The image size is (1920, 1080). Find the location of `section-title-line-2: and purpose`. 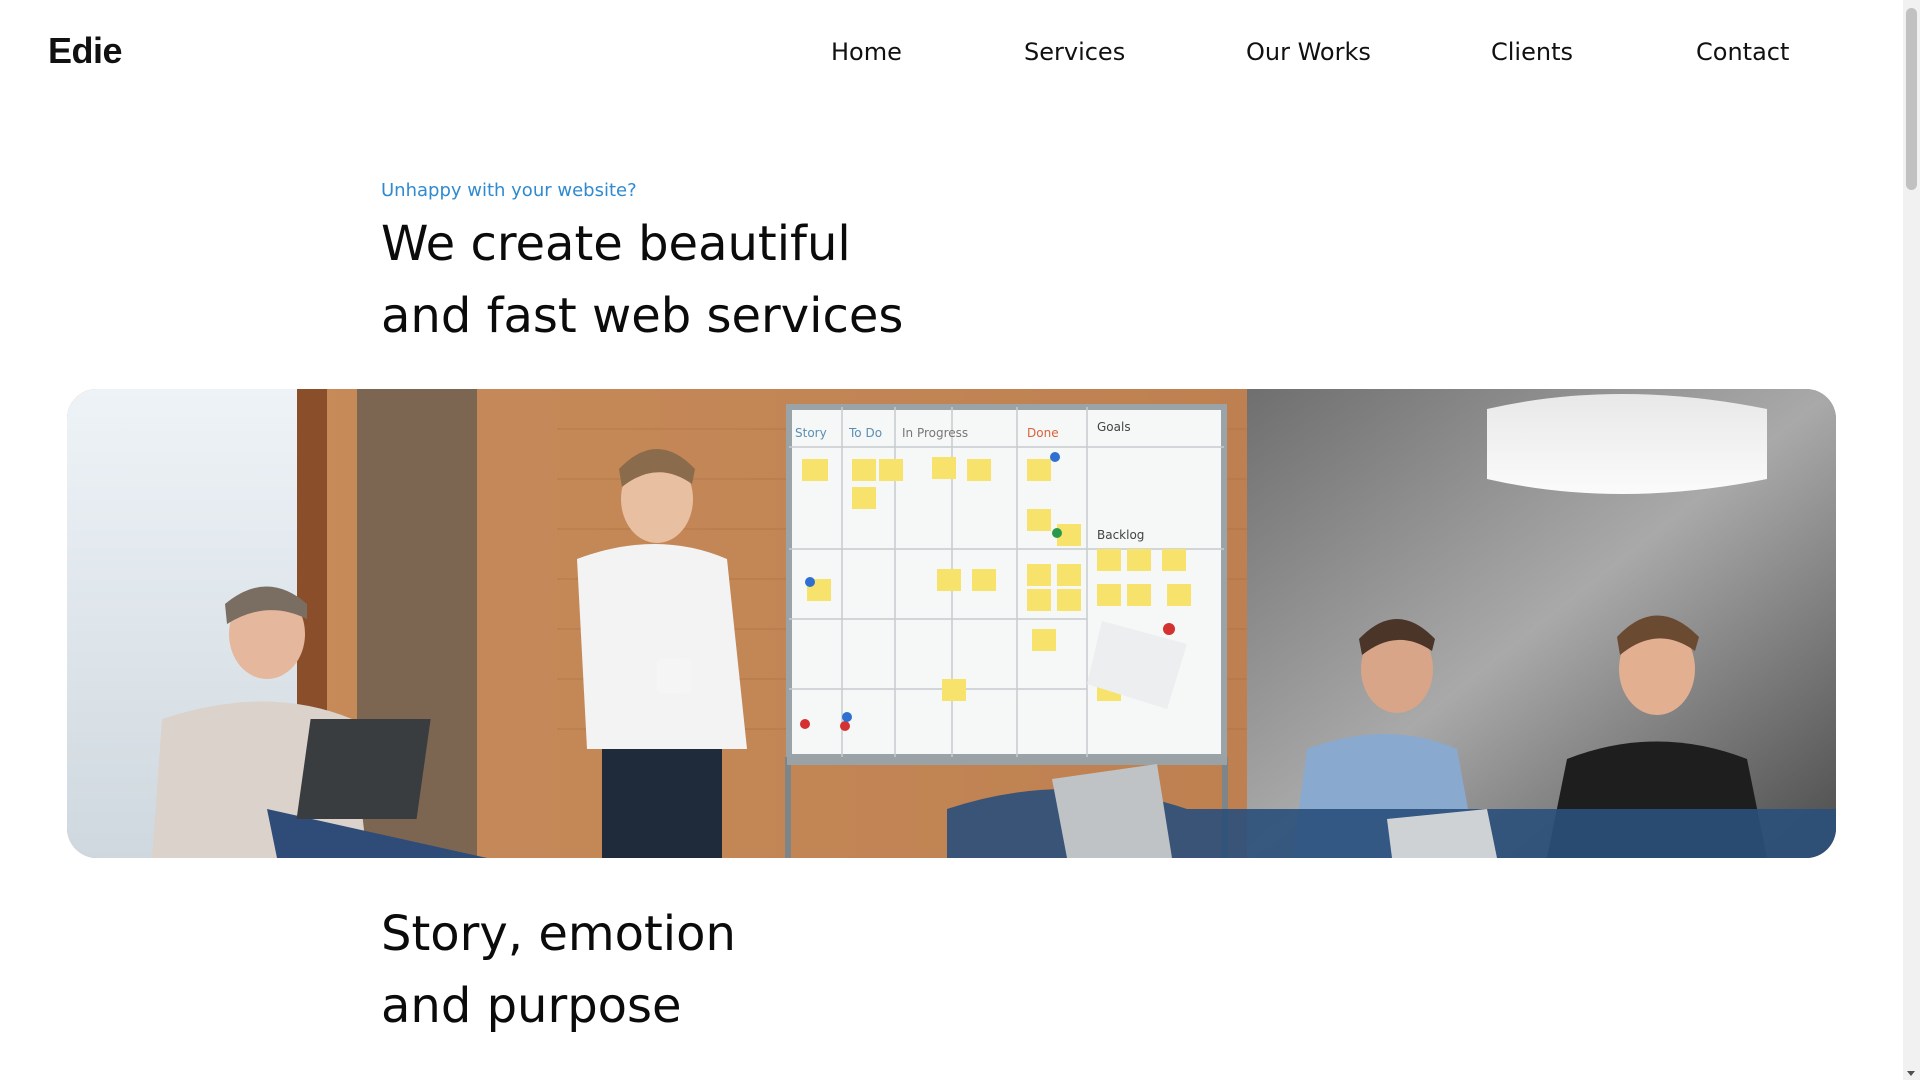

section-title-line-2: and purpose is located at coordinates (531, 1006).